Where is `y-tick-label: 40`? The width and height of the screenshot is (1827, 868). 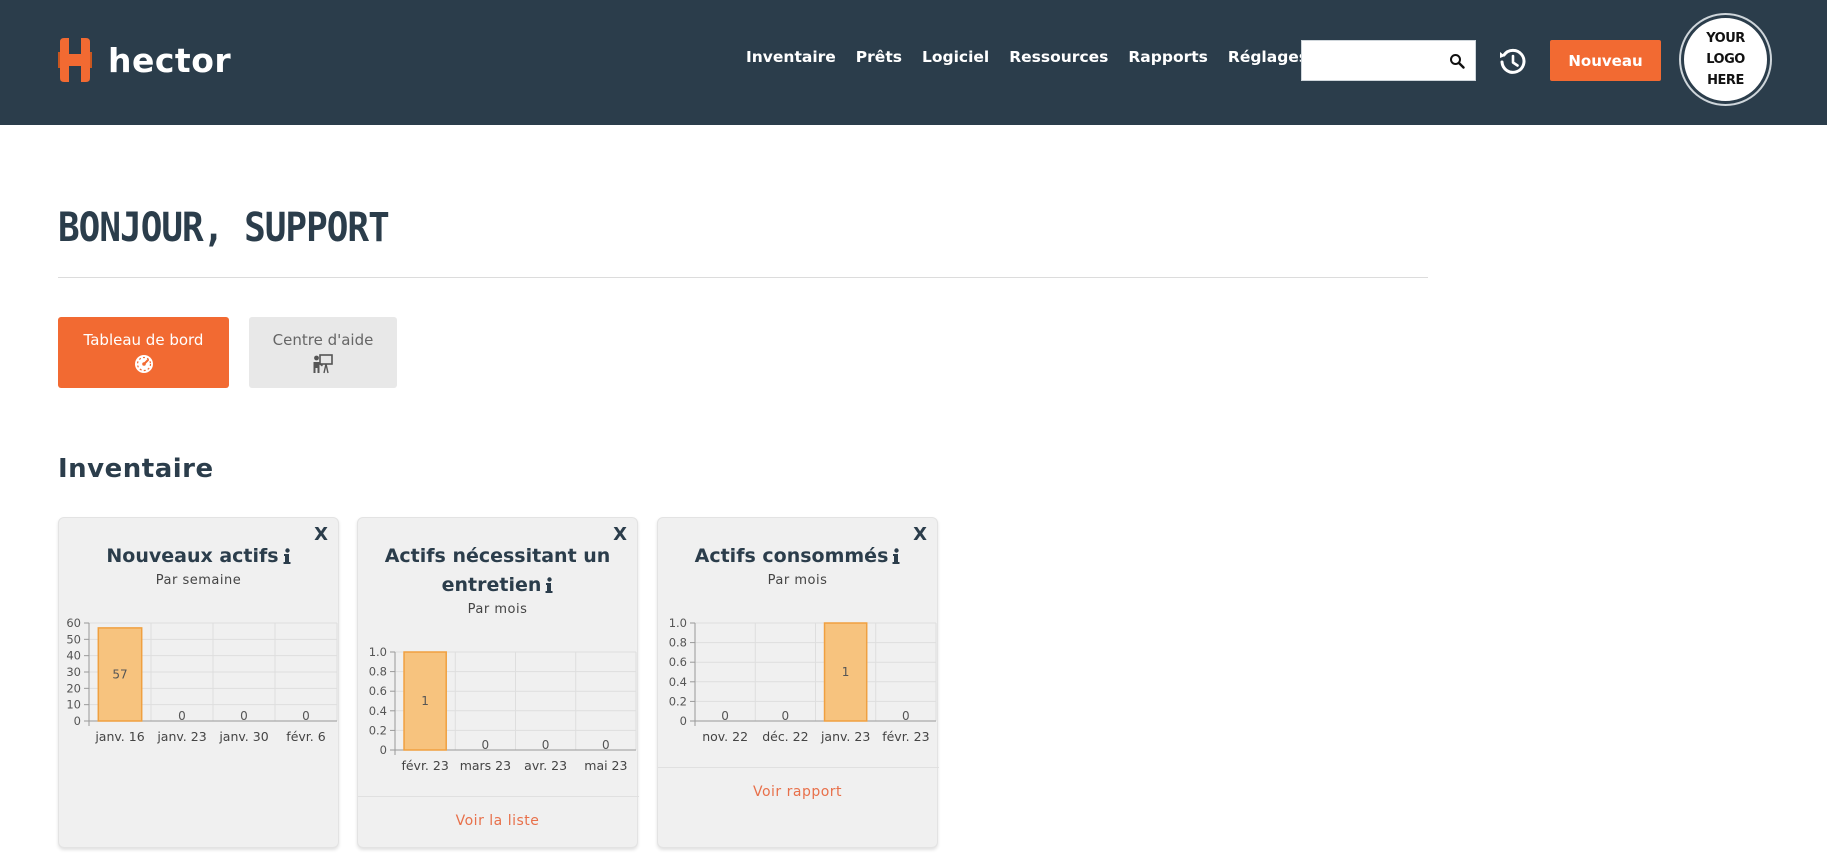
y-tick-label: 40 is located at coordinates (73, 656).